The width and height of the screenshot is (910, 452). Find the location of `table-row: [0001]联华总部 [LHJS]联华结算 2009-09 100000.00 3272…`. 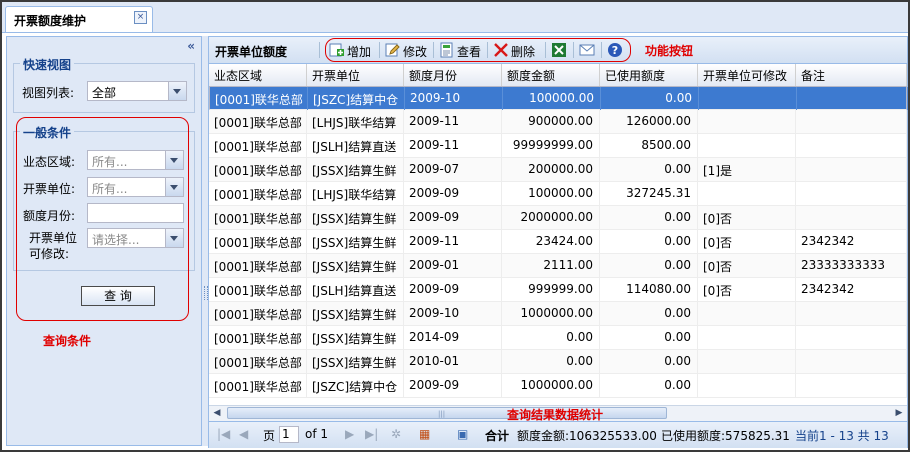

table-row: [0001]联华总部 [LHJS]联华结算 2009-09 100000.00 3272… is located at coordinates (558, 194).